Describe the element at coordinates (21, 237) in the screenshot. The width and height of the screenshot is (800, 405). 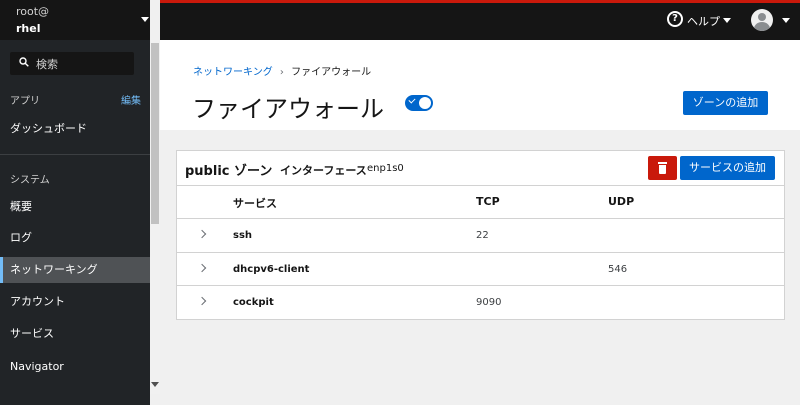
I see `sidebar-item-label: ログ` at that location.